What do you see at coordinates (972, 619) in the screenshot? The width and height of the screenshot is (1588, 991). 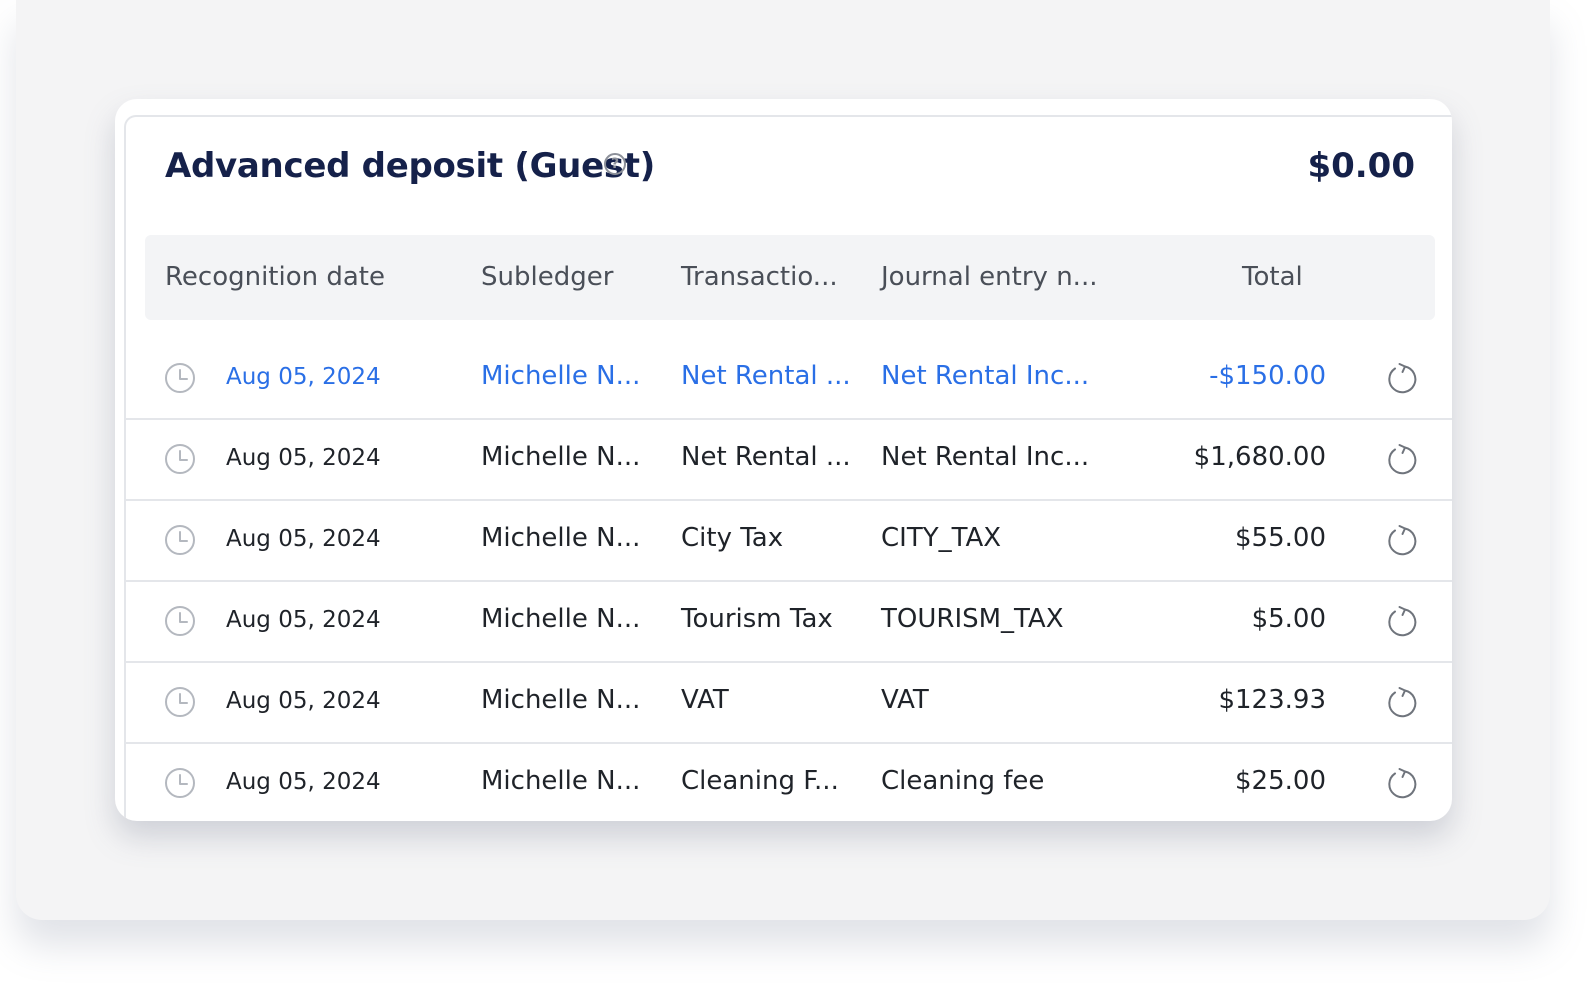 I see `cell-journal-entry: TOURISM_TAX` at bounding box center [972, 619].